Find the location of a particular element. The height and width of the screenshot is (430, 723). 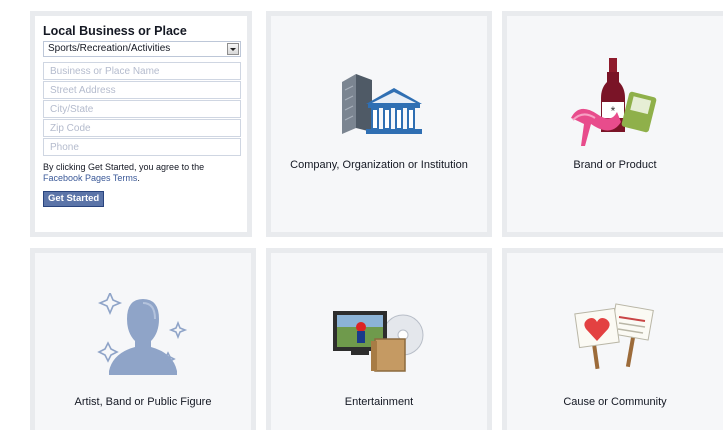

business-name-input is located at coordinates (142, 71).